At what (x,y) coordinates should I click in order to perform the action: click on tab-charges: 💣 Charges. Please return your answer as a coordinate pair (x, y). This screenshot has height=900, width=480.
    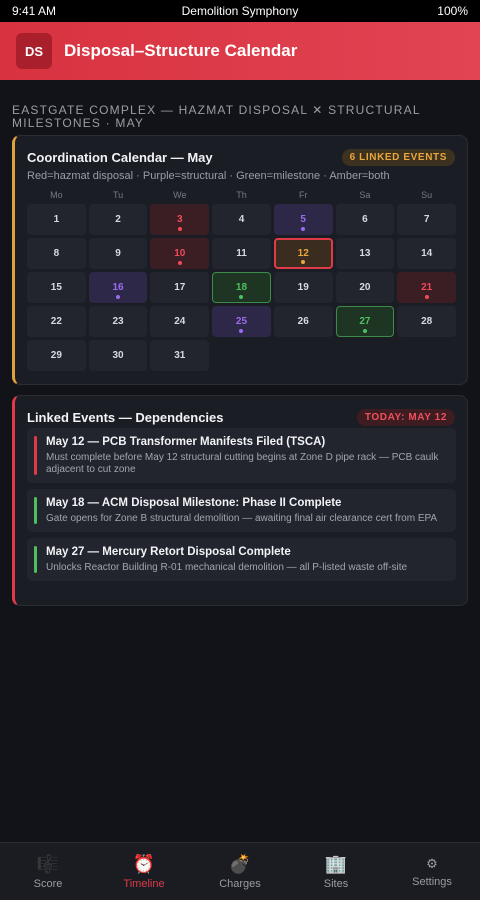
    Looking at the image, I should click on (240, 871).